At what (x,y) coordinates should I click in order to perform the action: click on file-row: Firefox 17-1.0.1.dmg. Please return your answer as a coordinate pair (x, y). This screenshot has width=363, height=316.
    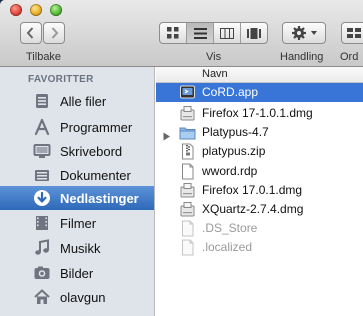
    Looking at the image, I should click on (259, 113).